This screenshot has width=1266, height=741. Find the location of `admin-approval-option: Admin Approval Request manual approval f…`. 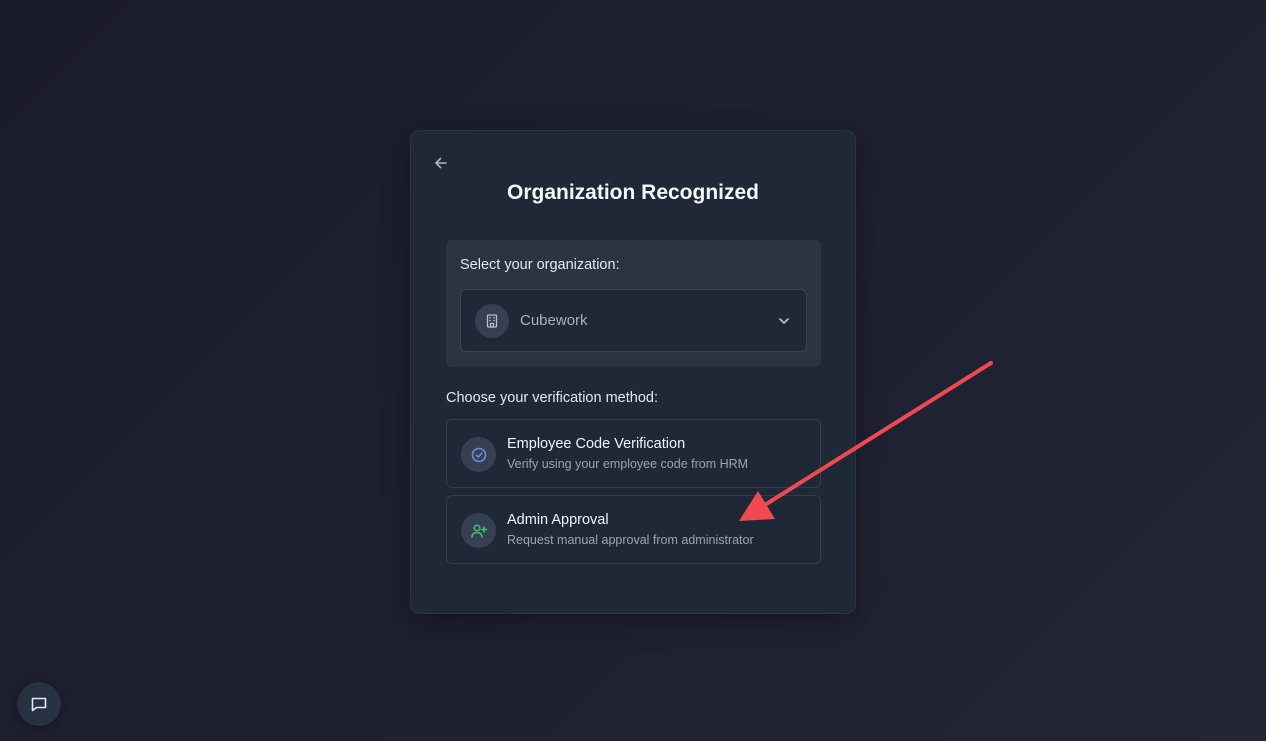

admin-approval-option: Admin Approval Request manual approval f… is located at coordinates (633, 529).